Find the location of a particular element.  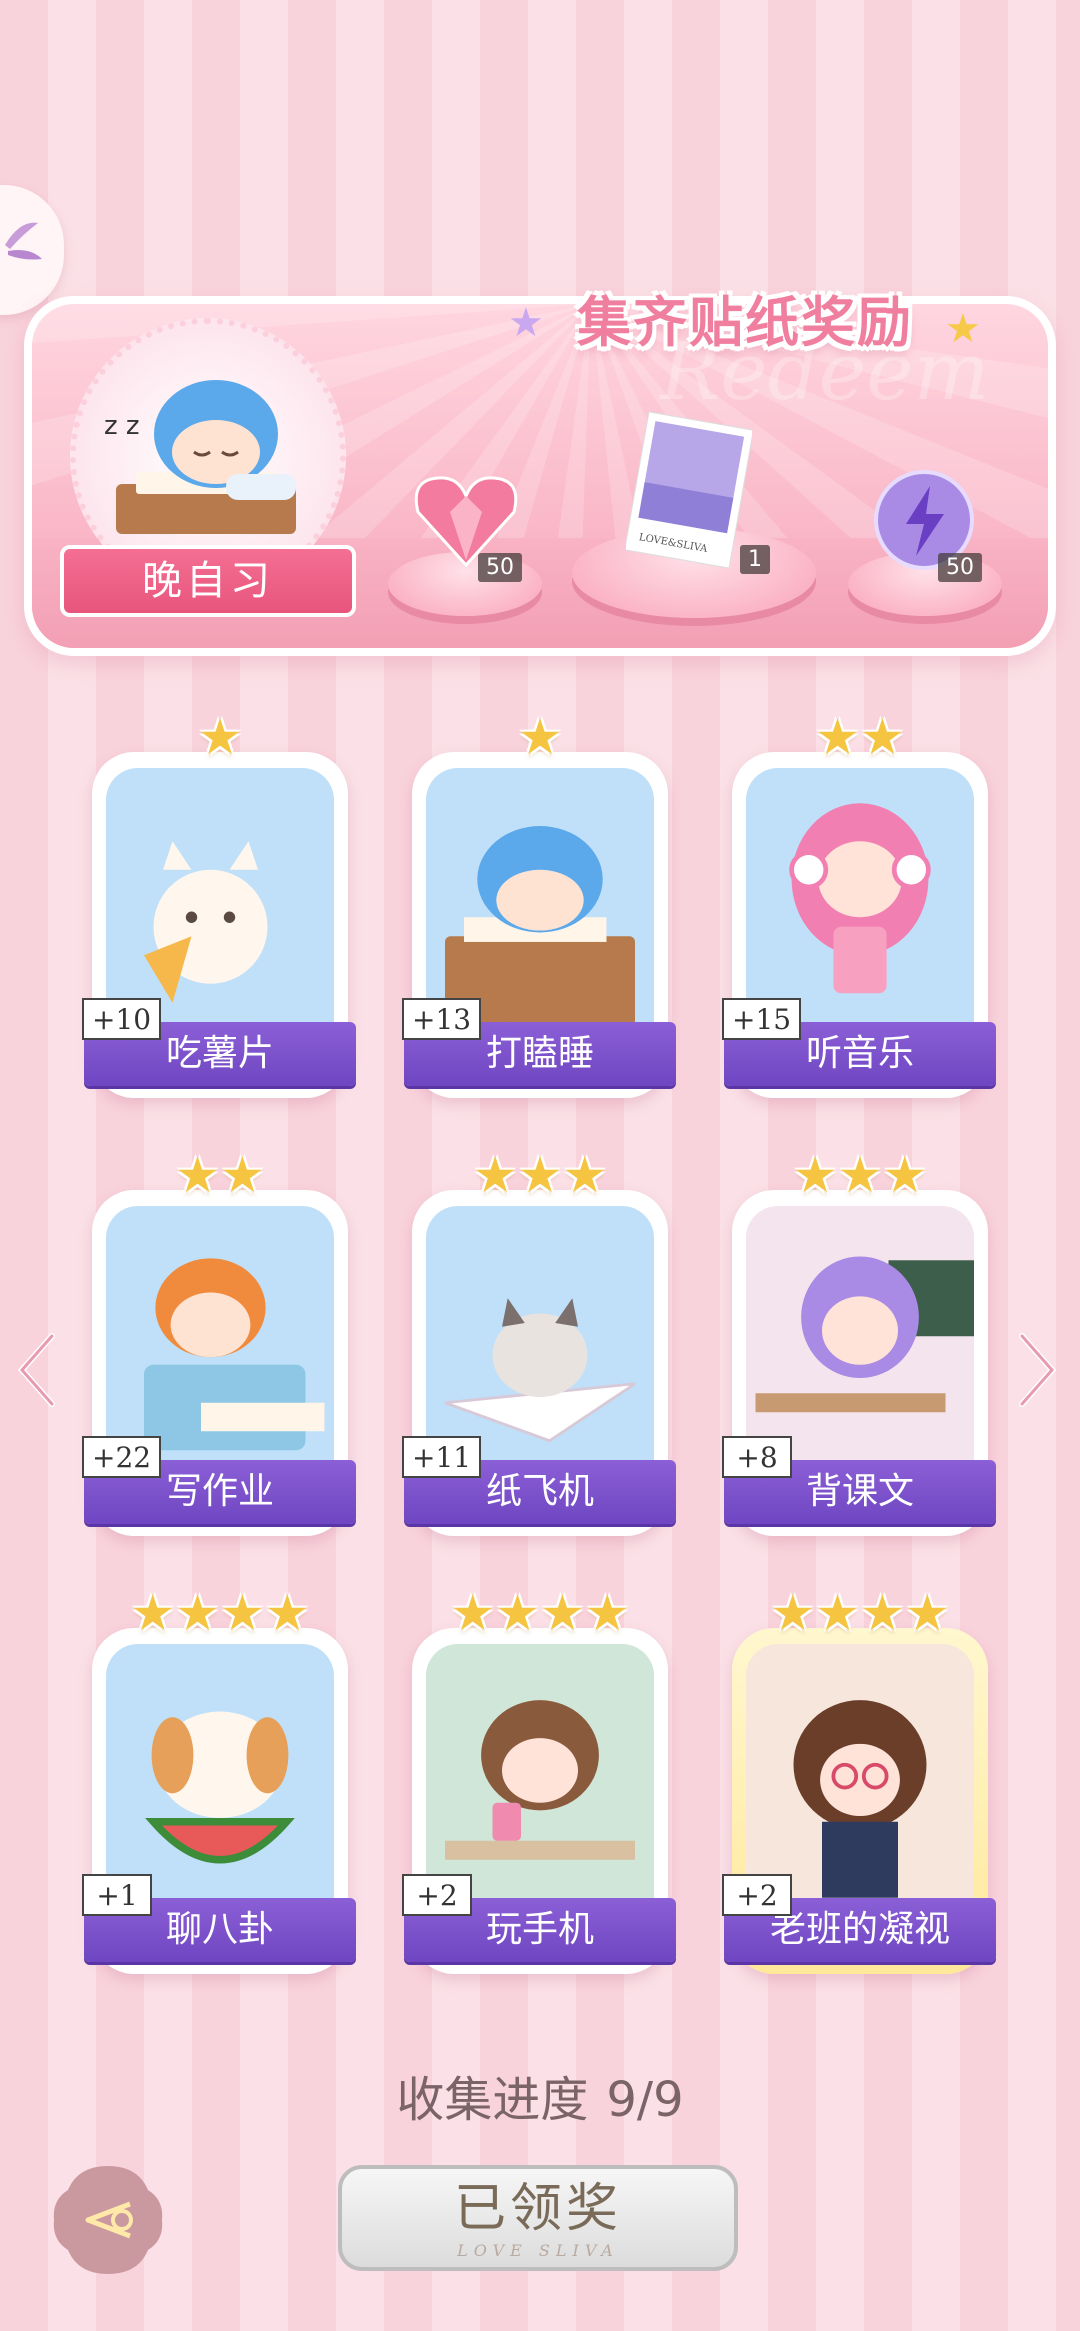

claimed-button-sub: LOVE SLIVA is located at coordinates (538, 2250).